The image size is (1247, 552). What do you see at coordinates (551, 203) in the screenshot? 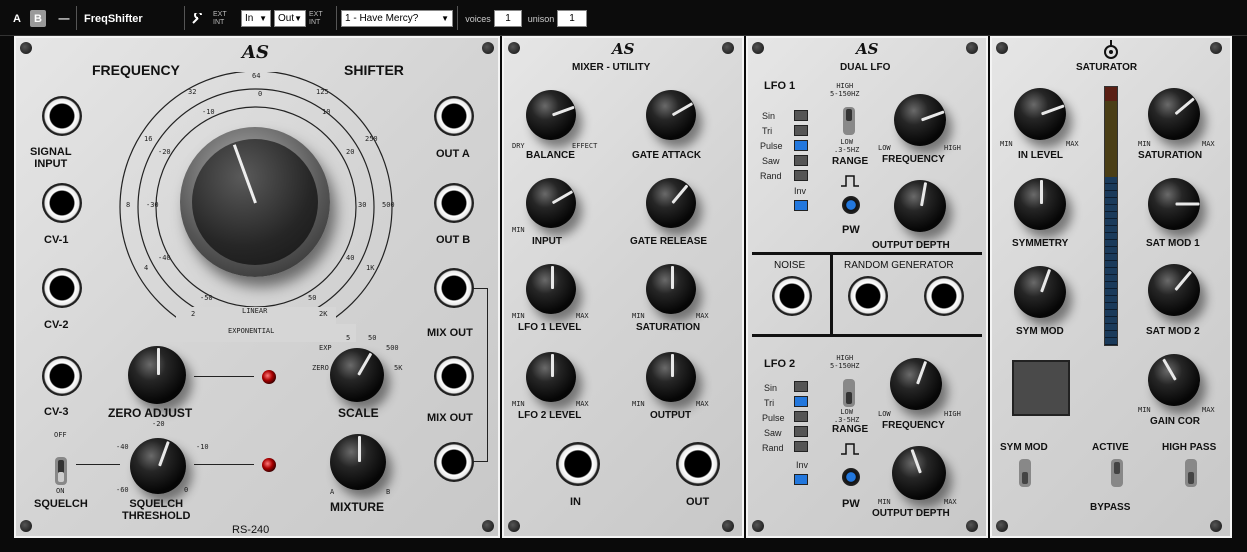
I see `input-knob` at bounding box center [551, 203].